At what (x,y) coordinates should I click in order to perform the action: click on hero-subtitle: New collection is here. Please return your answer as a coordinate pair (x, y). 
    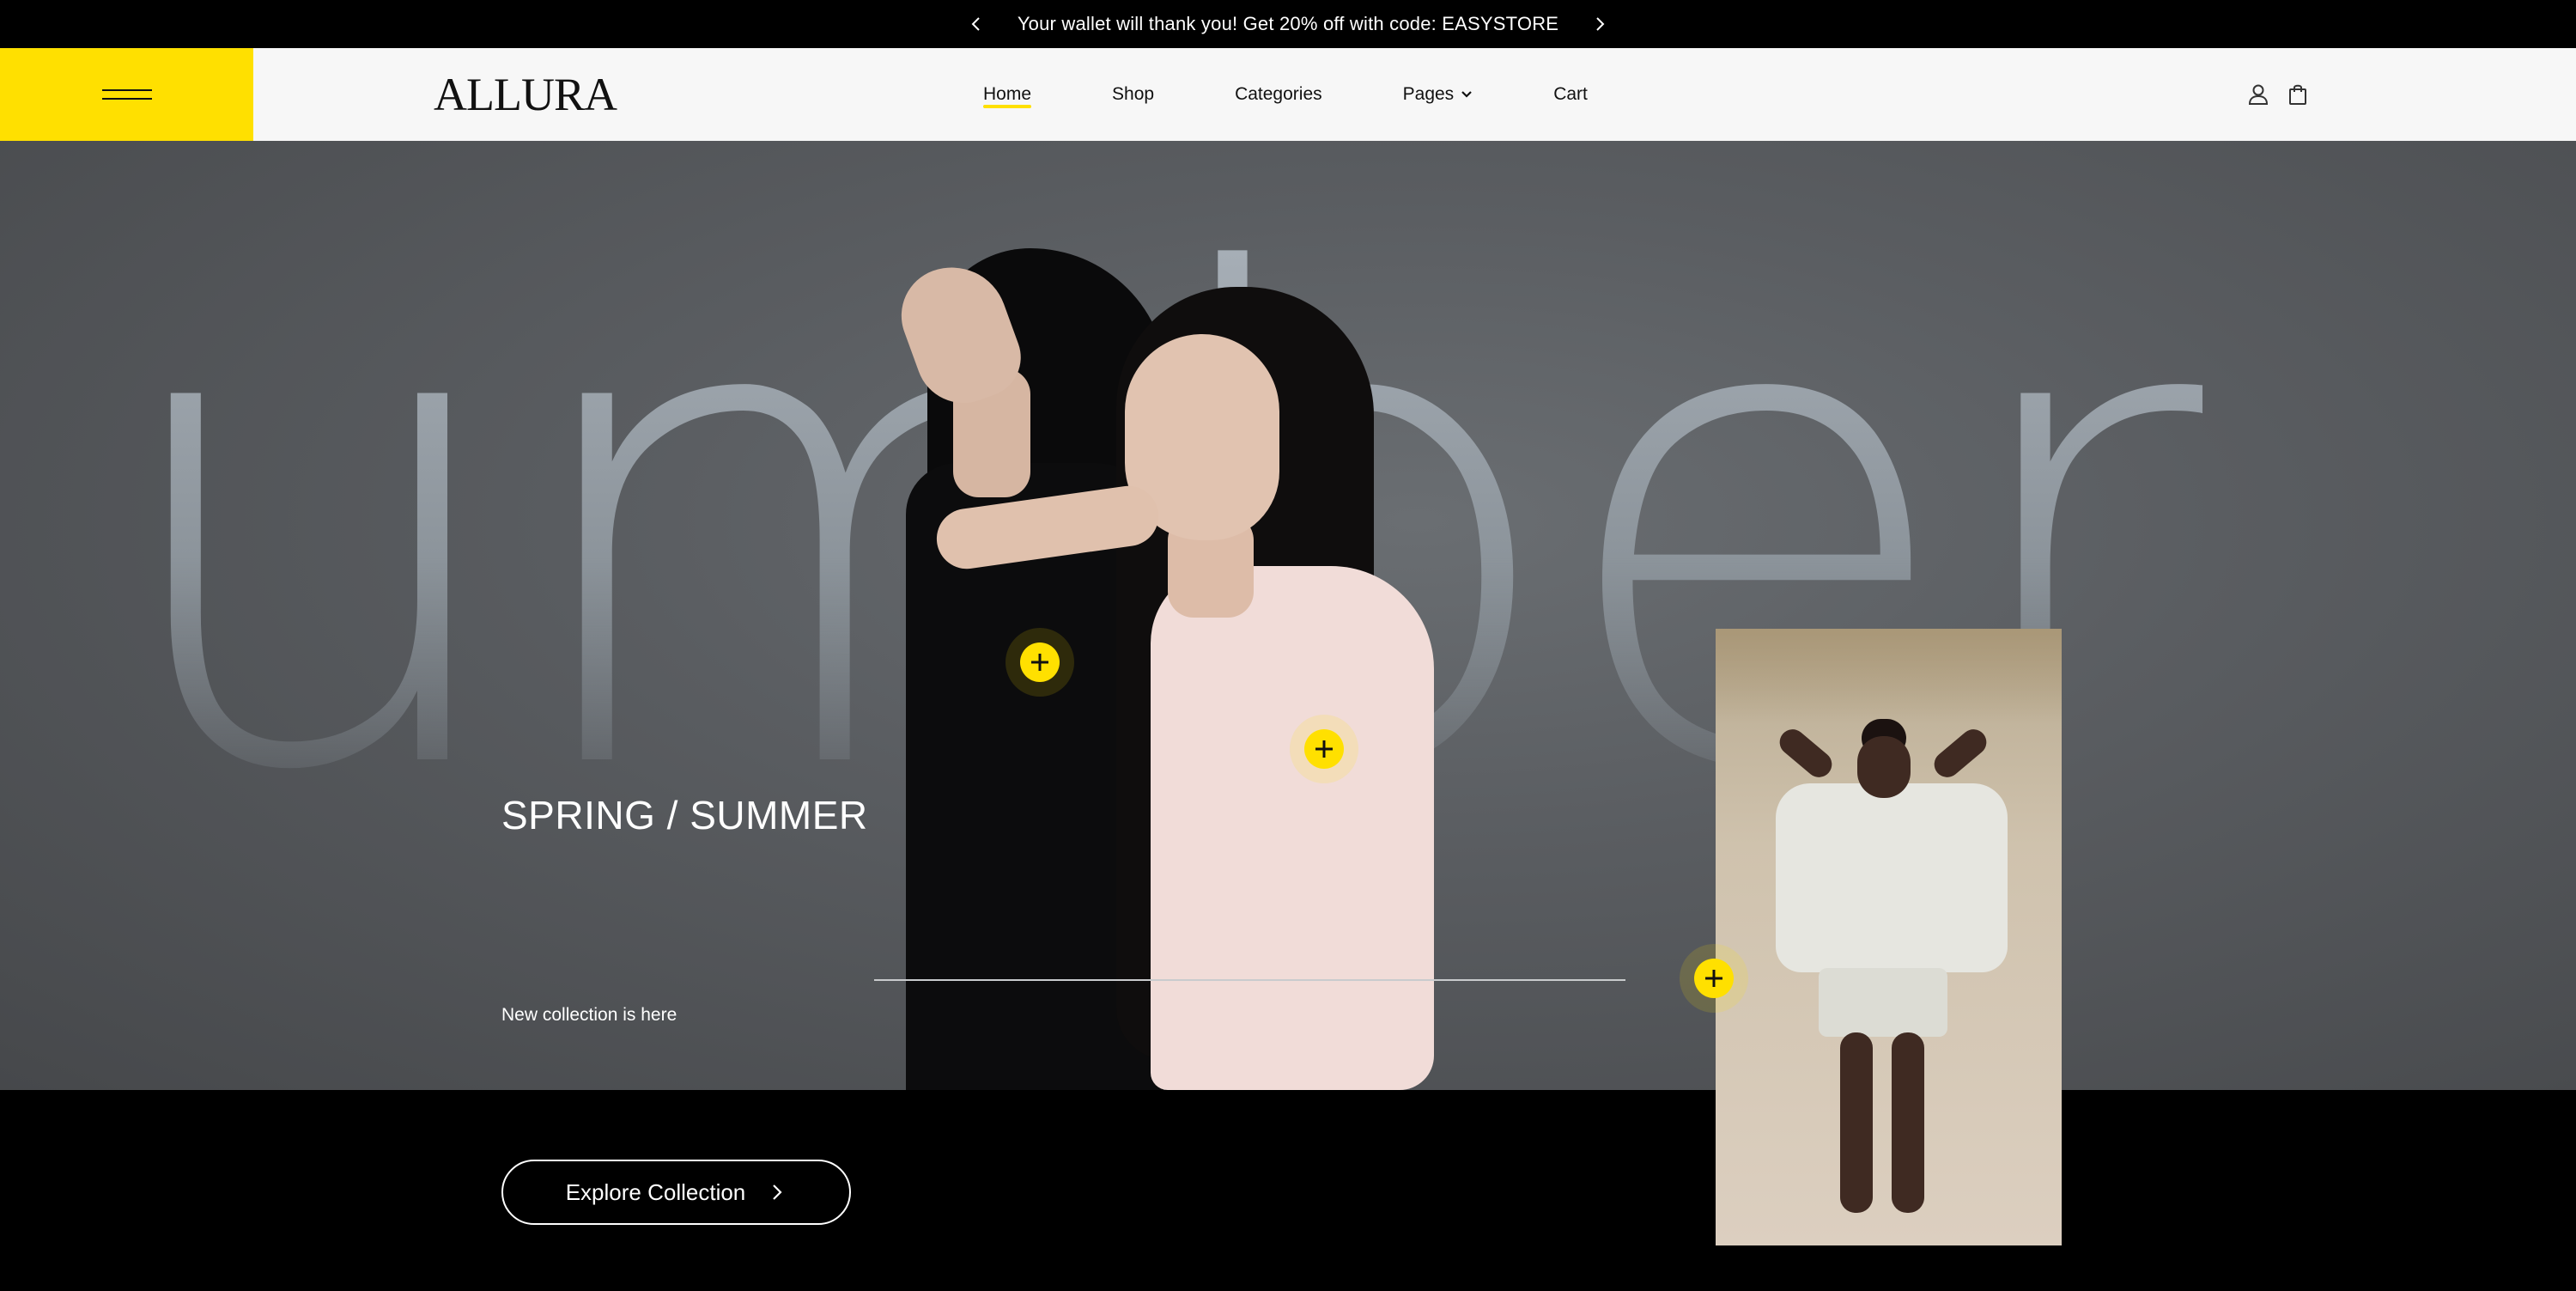
    Looking at the image, I should click on (589, 1015).